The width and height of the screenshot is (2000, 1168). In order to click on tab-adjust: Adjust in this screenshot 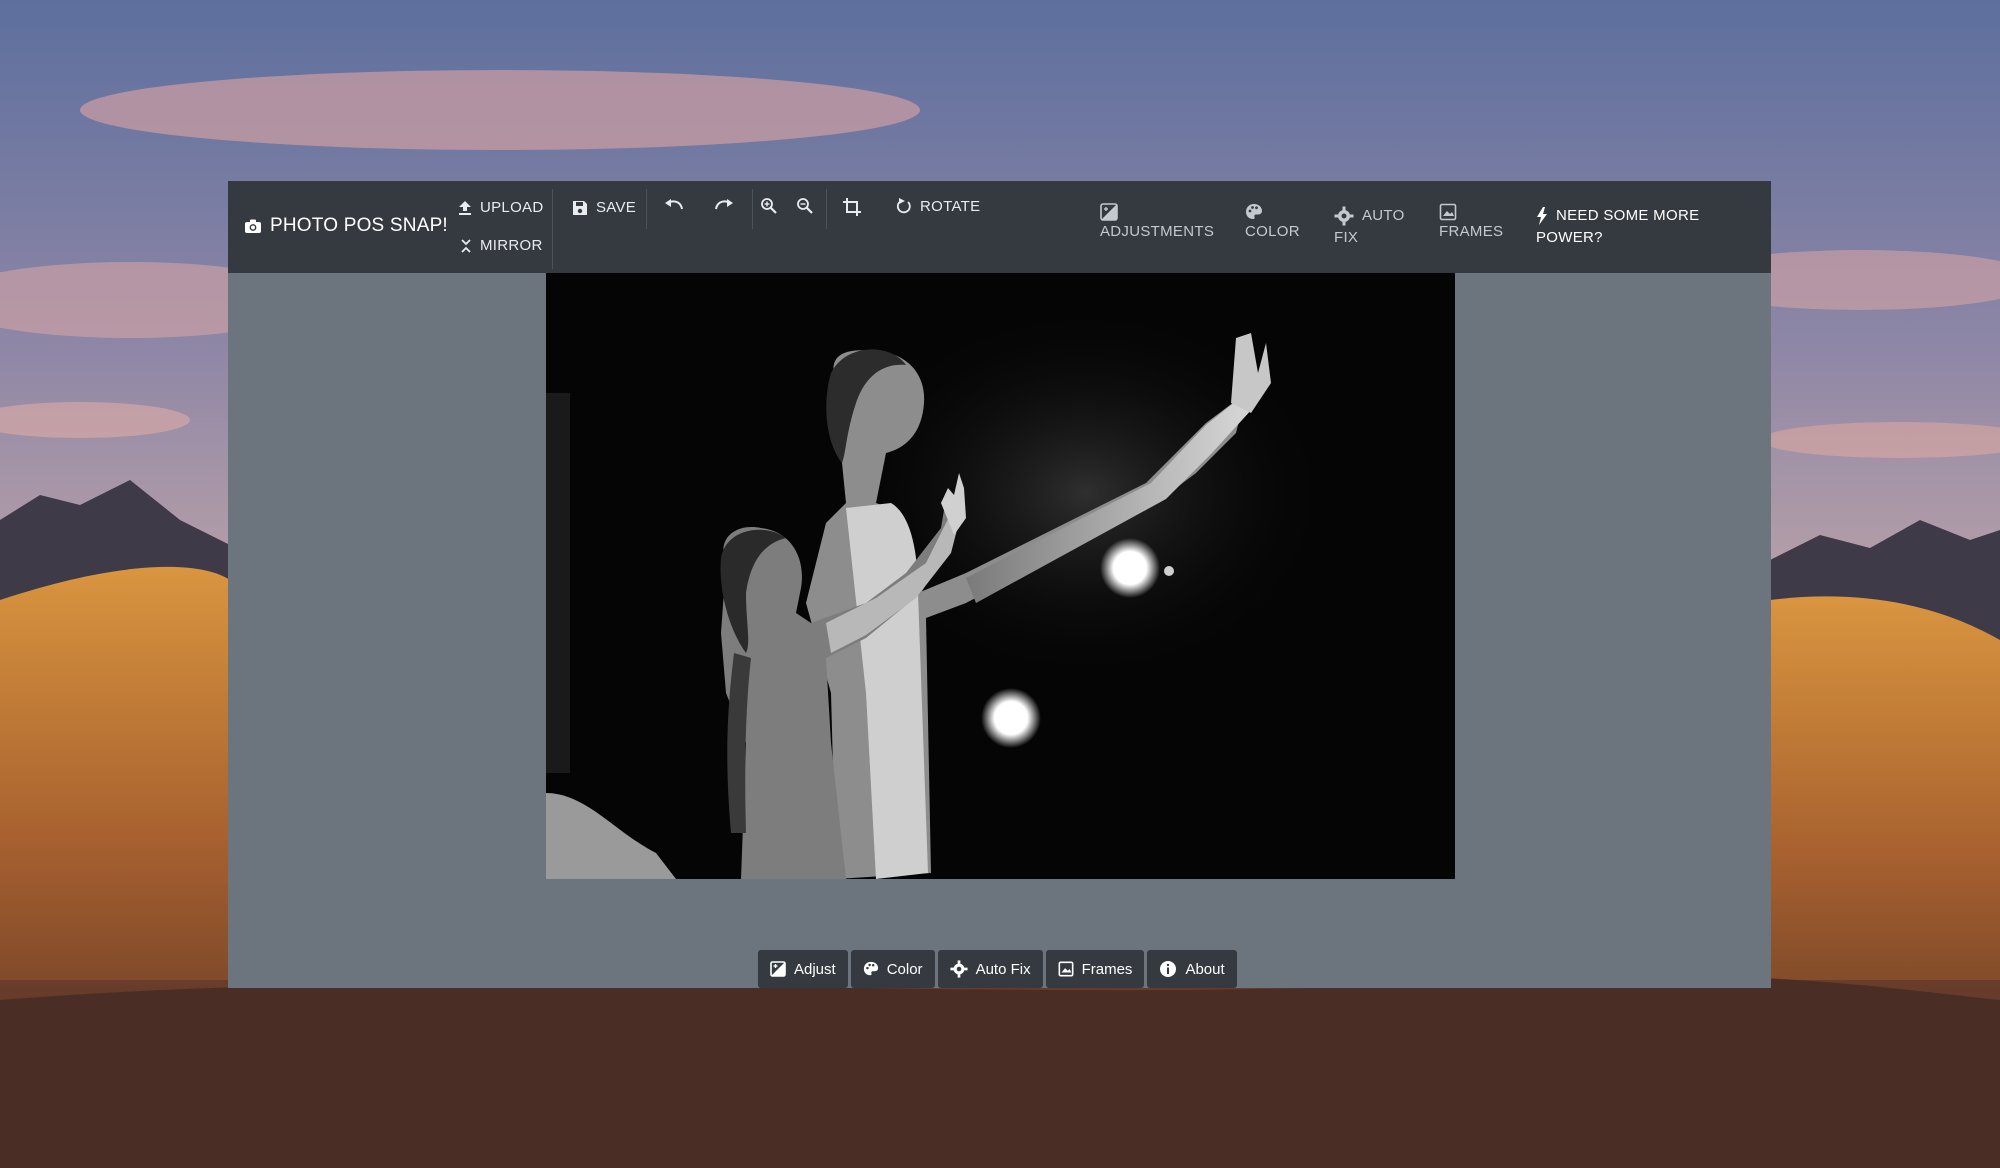, I will do `click(803, 969)`.